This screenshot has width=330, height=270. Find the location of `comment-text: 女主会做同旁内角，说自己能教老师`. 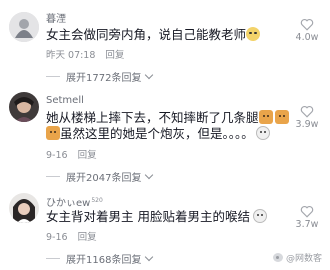

comment-text: 女主会做同旁内角，说自己能教老师 is located at coordinates (153, 35).